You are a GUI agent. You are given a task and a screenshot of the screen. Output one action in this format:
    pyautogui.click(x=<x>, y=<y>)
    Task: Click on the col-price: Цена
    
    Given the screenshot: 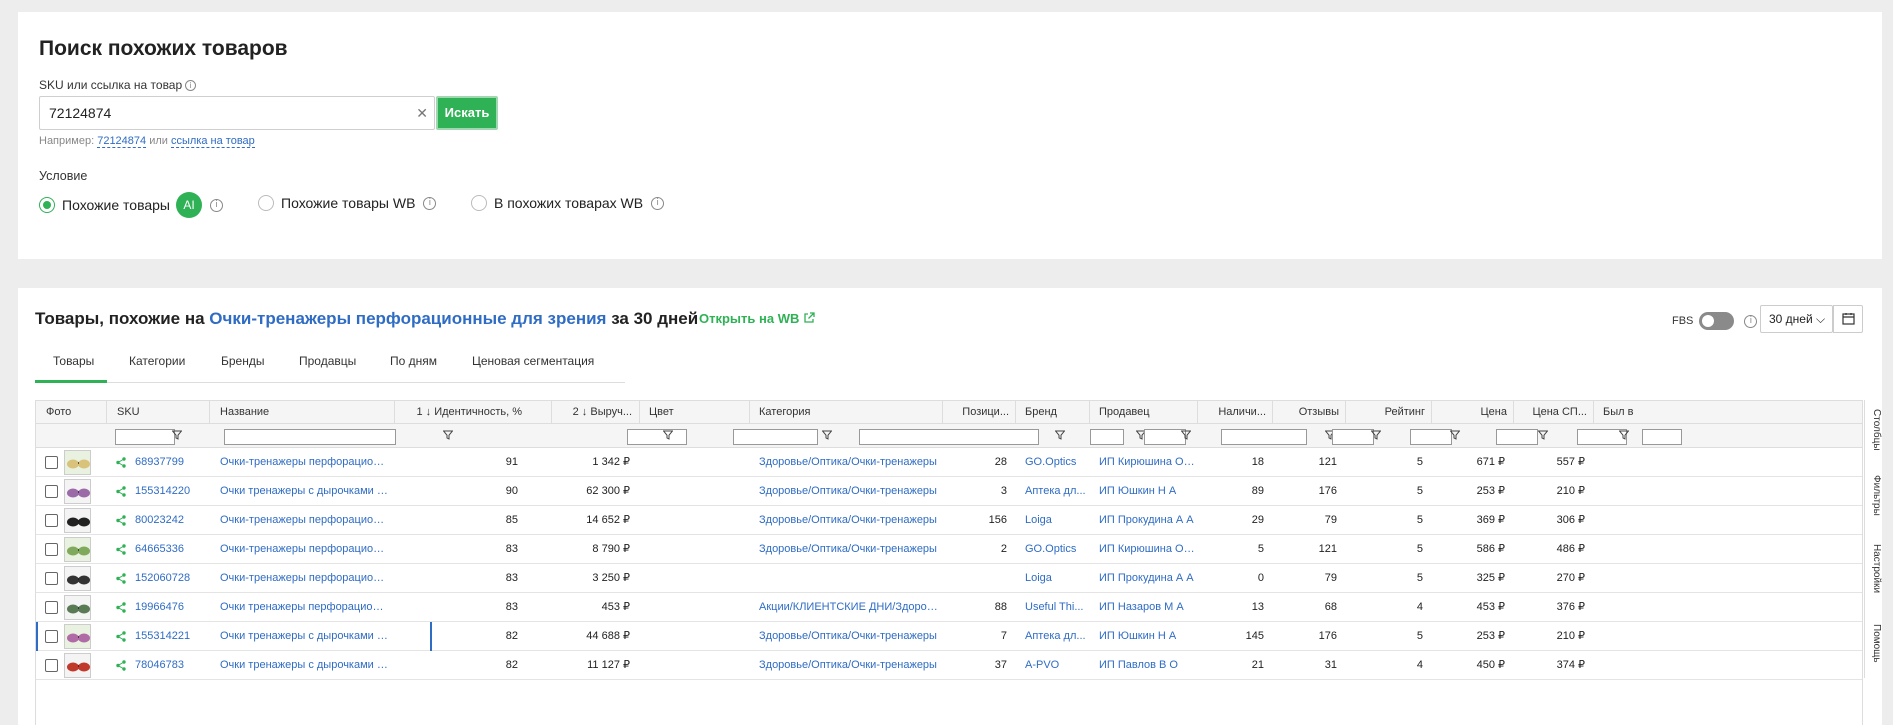 What is the action you would take?
    pyautogui.click(x=1472, y=412)
    